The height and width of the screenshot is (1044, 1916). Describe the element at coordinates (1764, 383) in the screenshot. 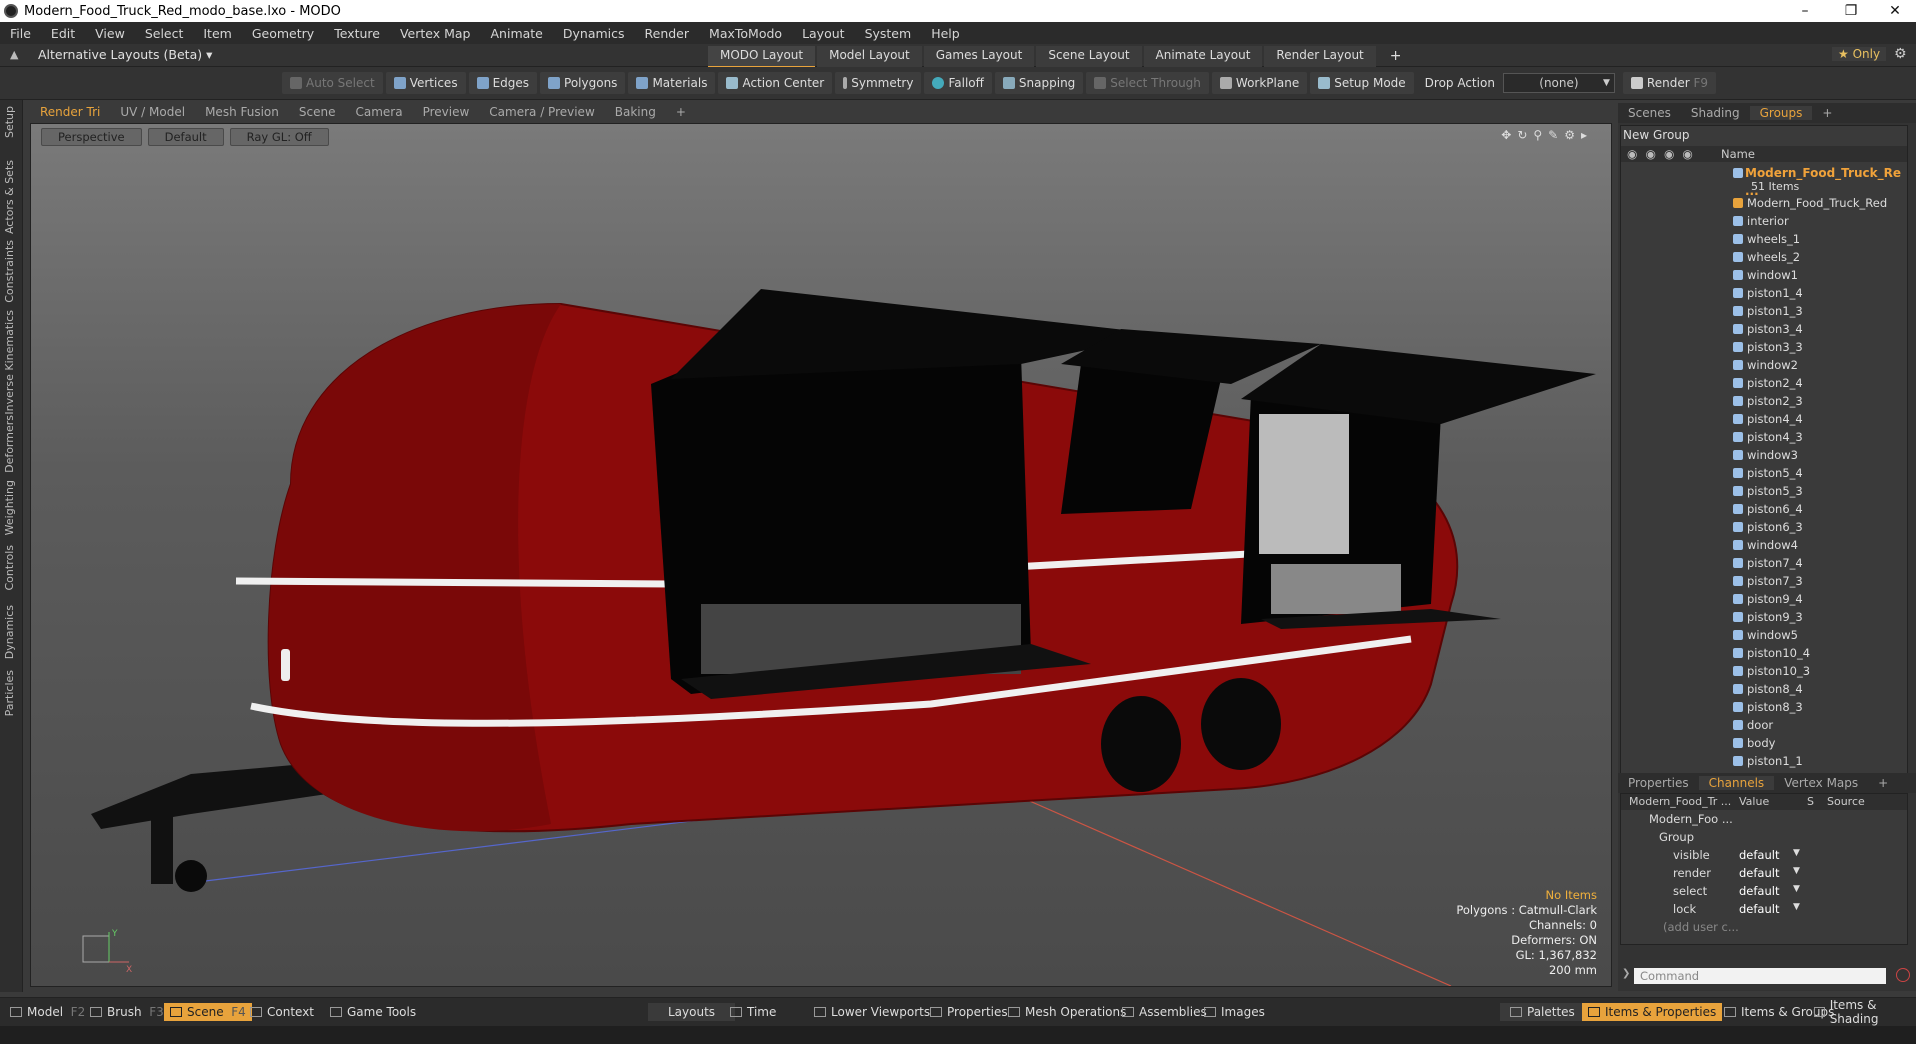

I see `list-item: piston2_4` at that location.